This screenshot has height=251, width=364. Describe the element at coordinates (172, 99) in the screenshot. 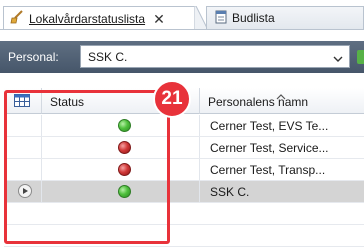

I see `callout-badge: 21` at that location.